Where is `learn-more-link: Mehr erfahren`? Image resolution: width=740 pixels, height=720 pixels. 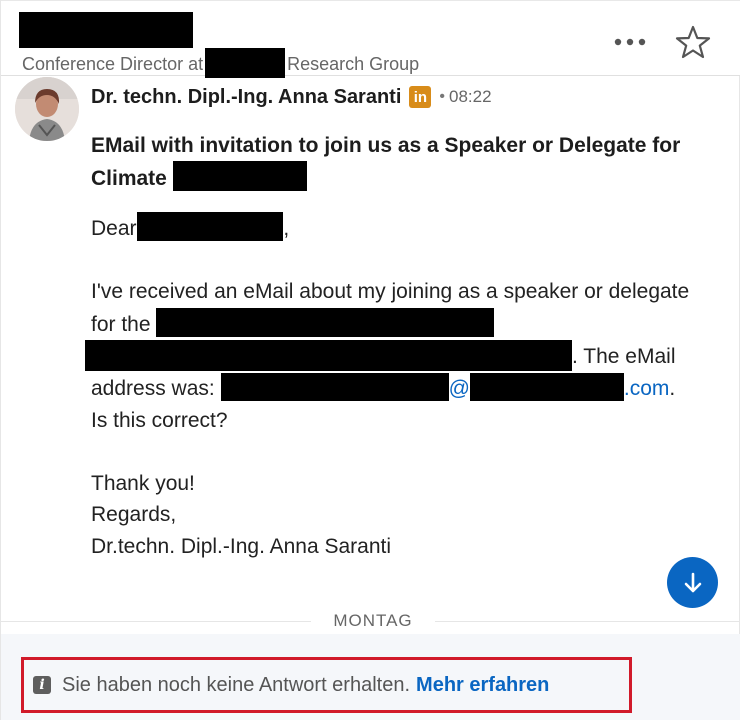
learn-more-link: Mehr erfahren is located at coordinates (482, 685).